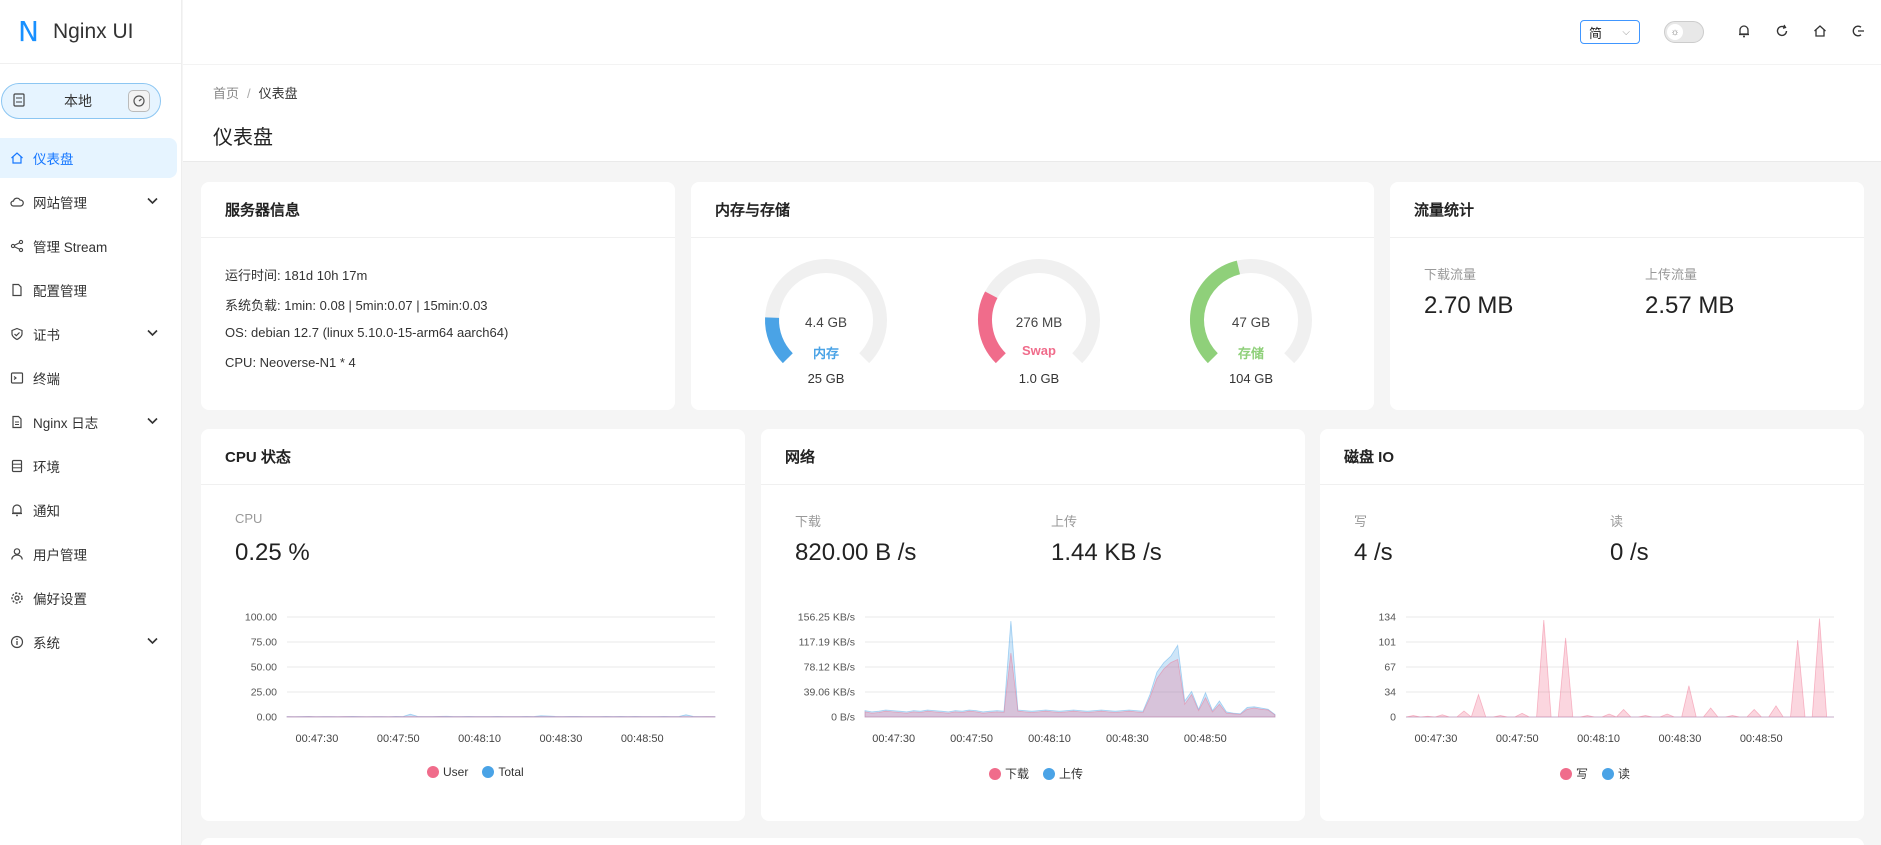  Describe the element at coordinates (1387, 618) in the screenshot. I see `y-tick-label: 134` at that location.